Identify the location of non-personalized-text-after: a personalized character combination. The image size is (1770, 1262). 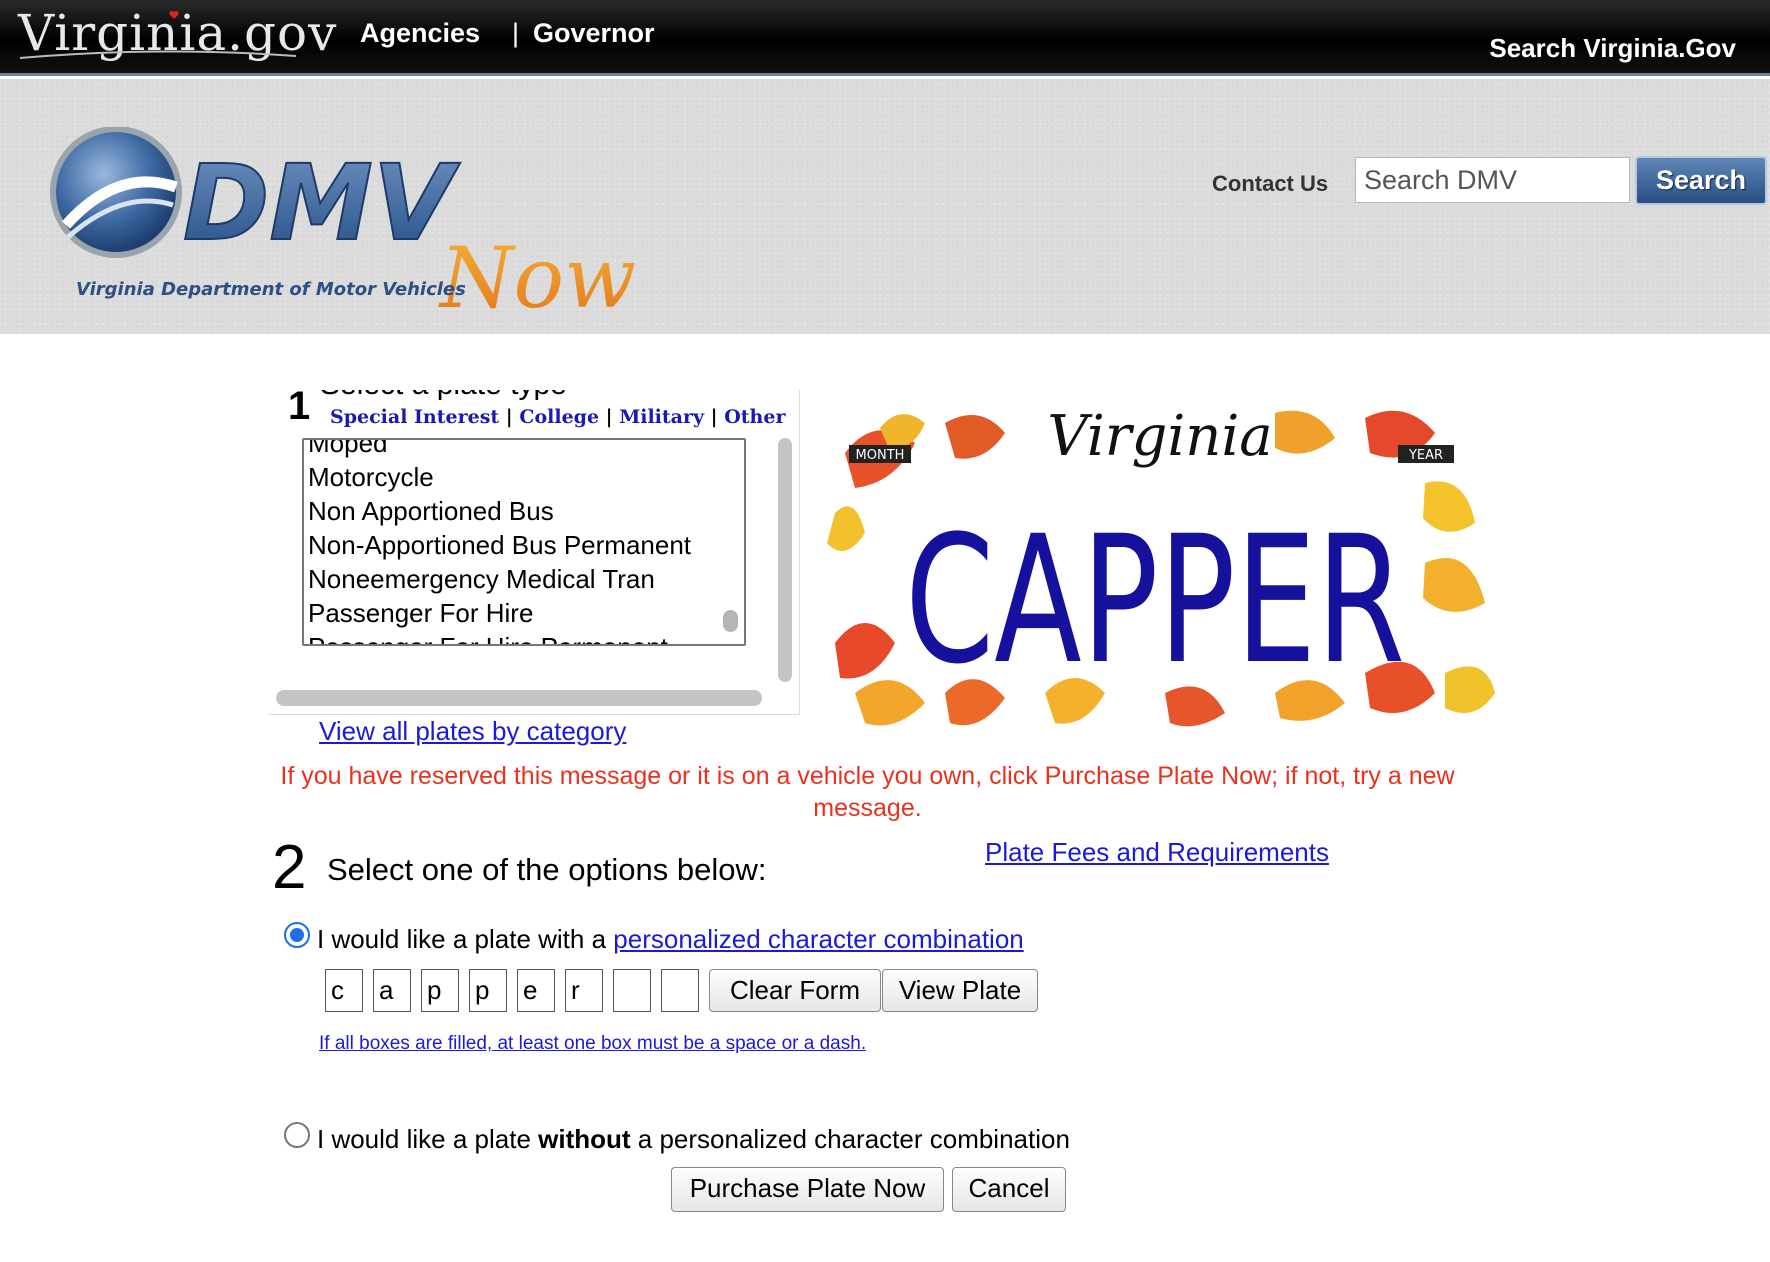
(850, 1139).